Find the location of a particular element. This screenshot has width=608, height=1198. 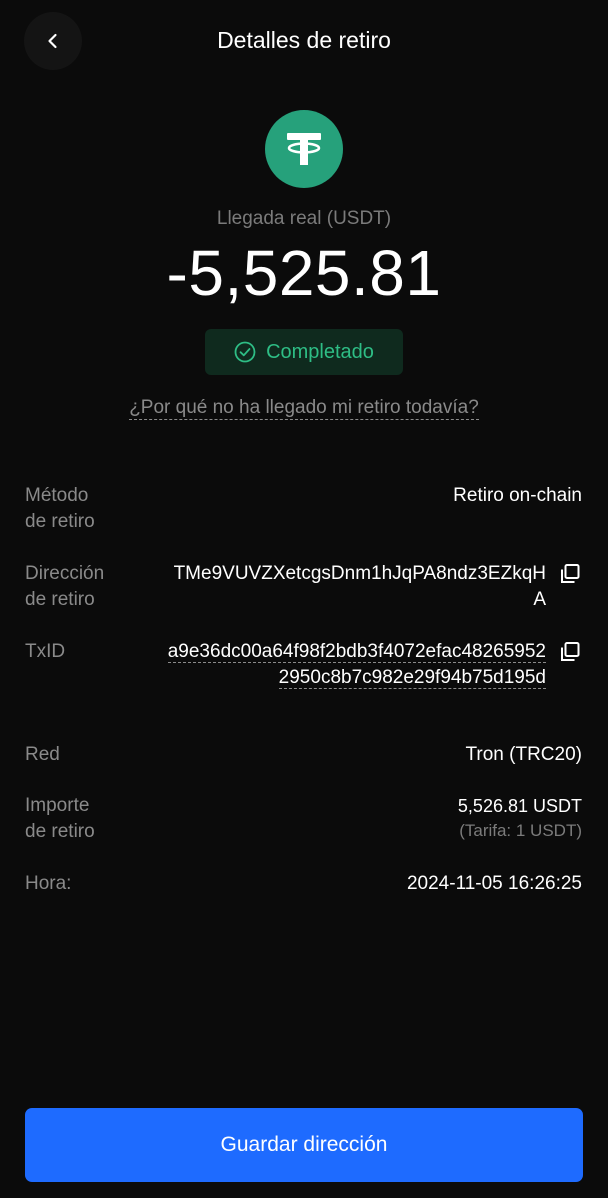

amount-value: -5,525.81 is located at coordinates (304, 273).